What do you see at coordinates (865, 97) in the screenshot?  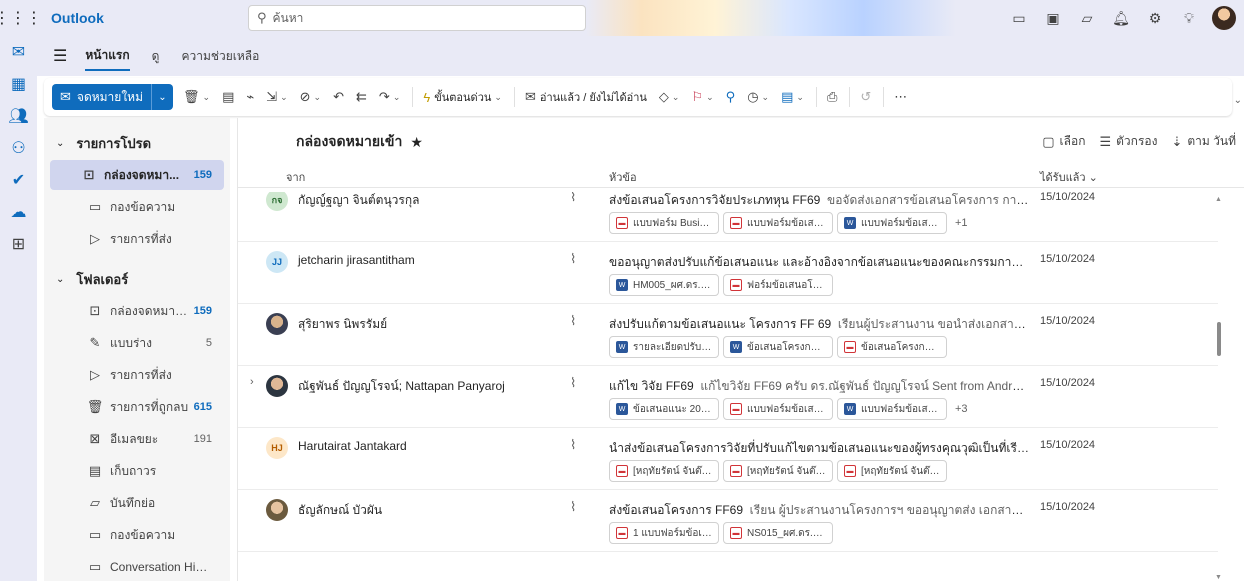 I see `undo-button: ↺` at bounding box center [865, 97].